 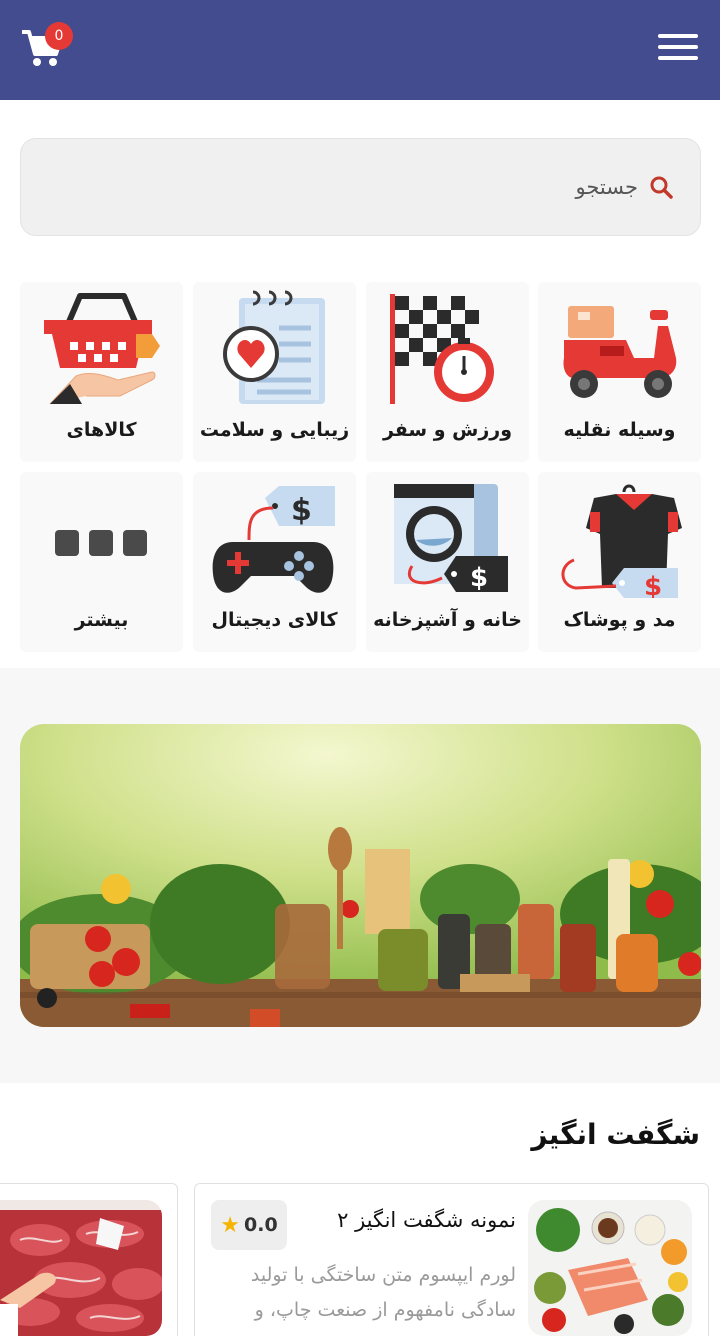 I want to click on scooter-icon, so click(x=620, y=352).